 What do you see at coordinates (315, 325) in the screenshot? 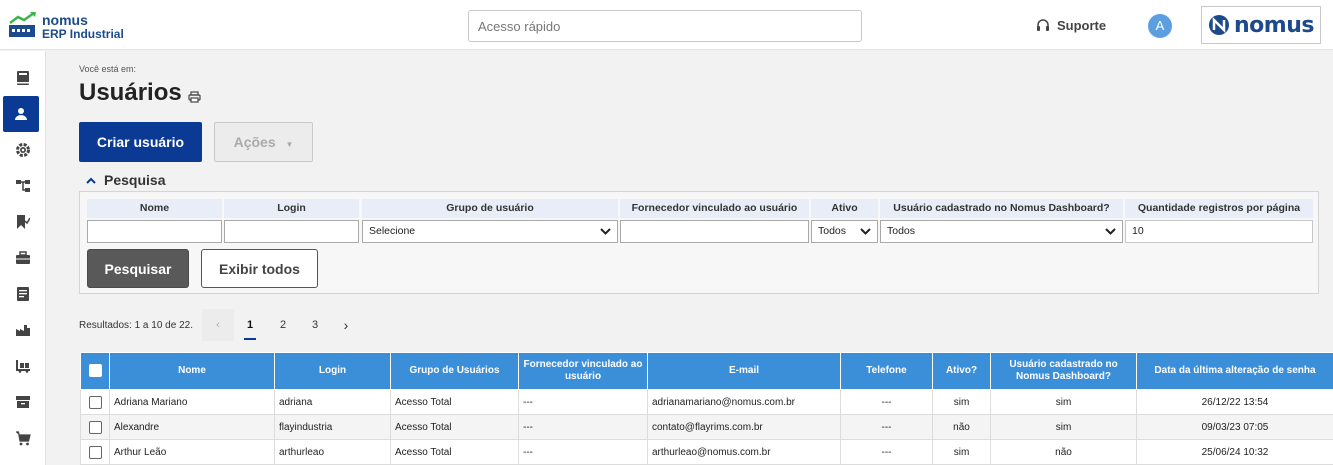
I see `page-3-link: 3` at bounding box center [315, 325].